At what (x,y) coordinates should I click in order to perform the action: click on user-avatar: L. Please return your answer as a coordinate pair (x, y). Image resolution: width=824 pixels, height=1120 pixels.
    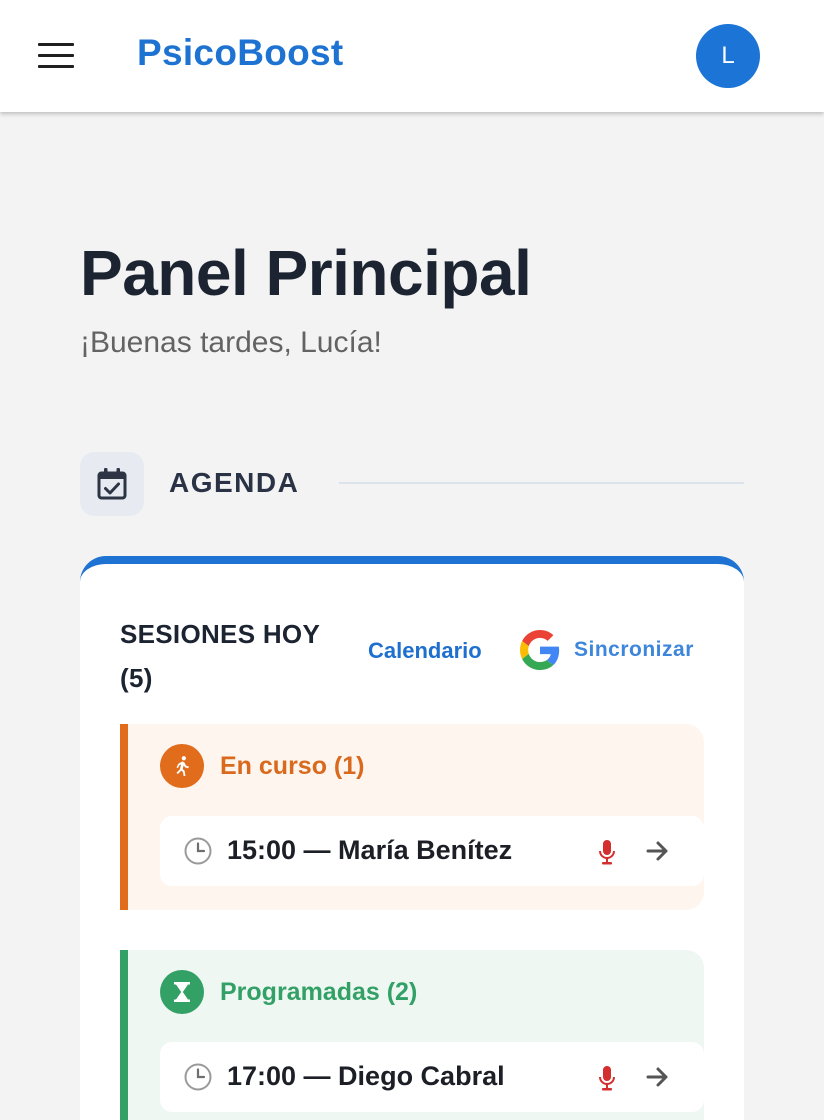
    Looking at the image, I should click on (728, 56).